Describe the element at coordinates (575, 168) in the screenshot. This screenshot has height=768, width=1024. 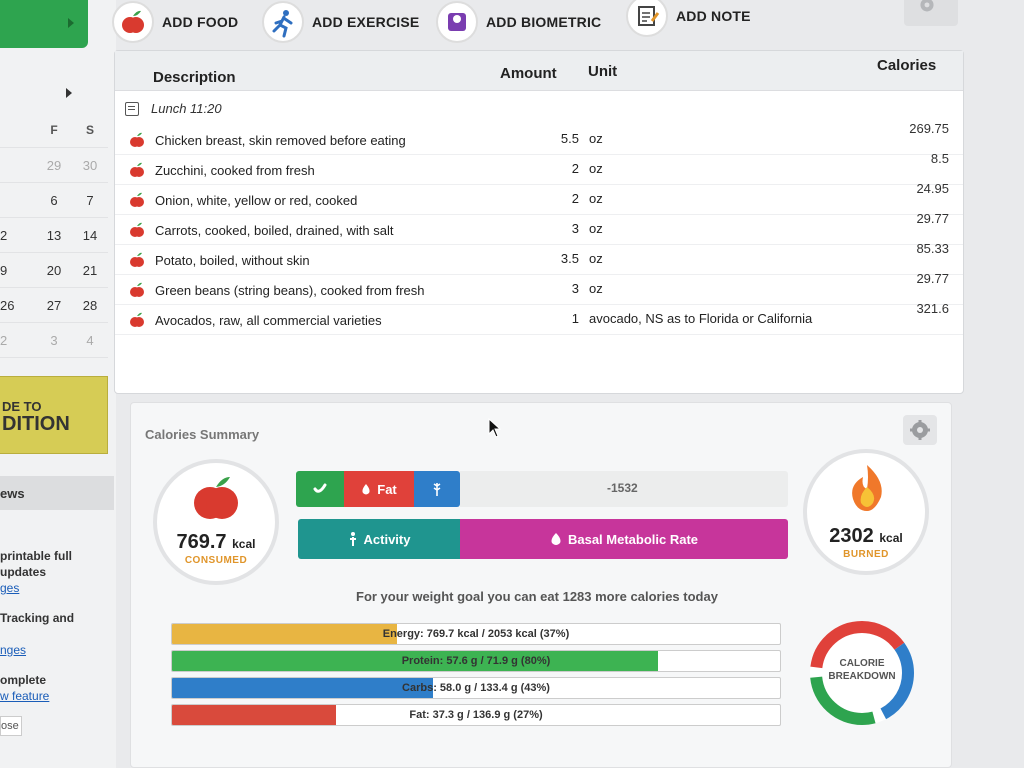
I see `food-amount: 2` at that location.